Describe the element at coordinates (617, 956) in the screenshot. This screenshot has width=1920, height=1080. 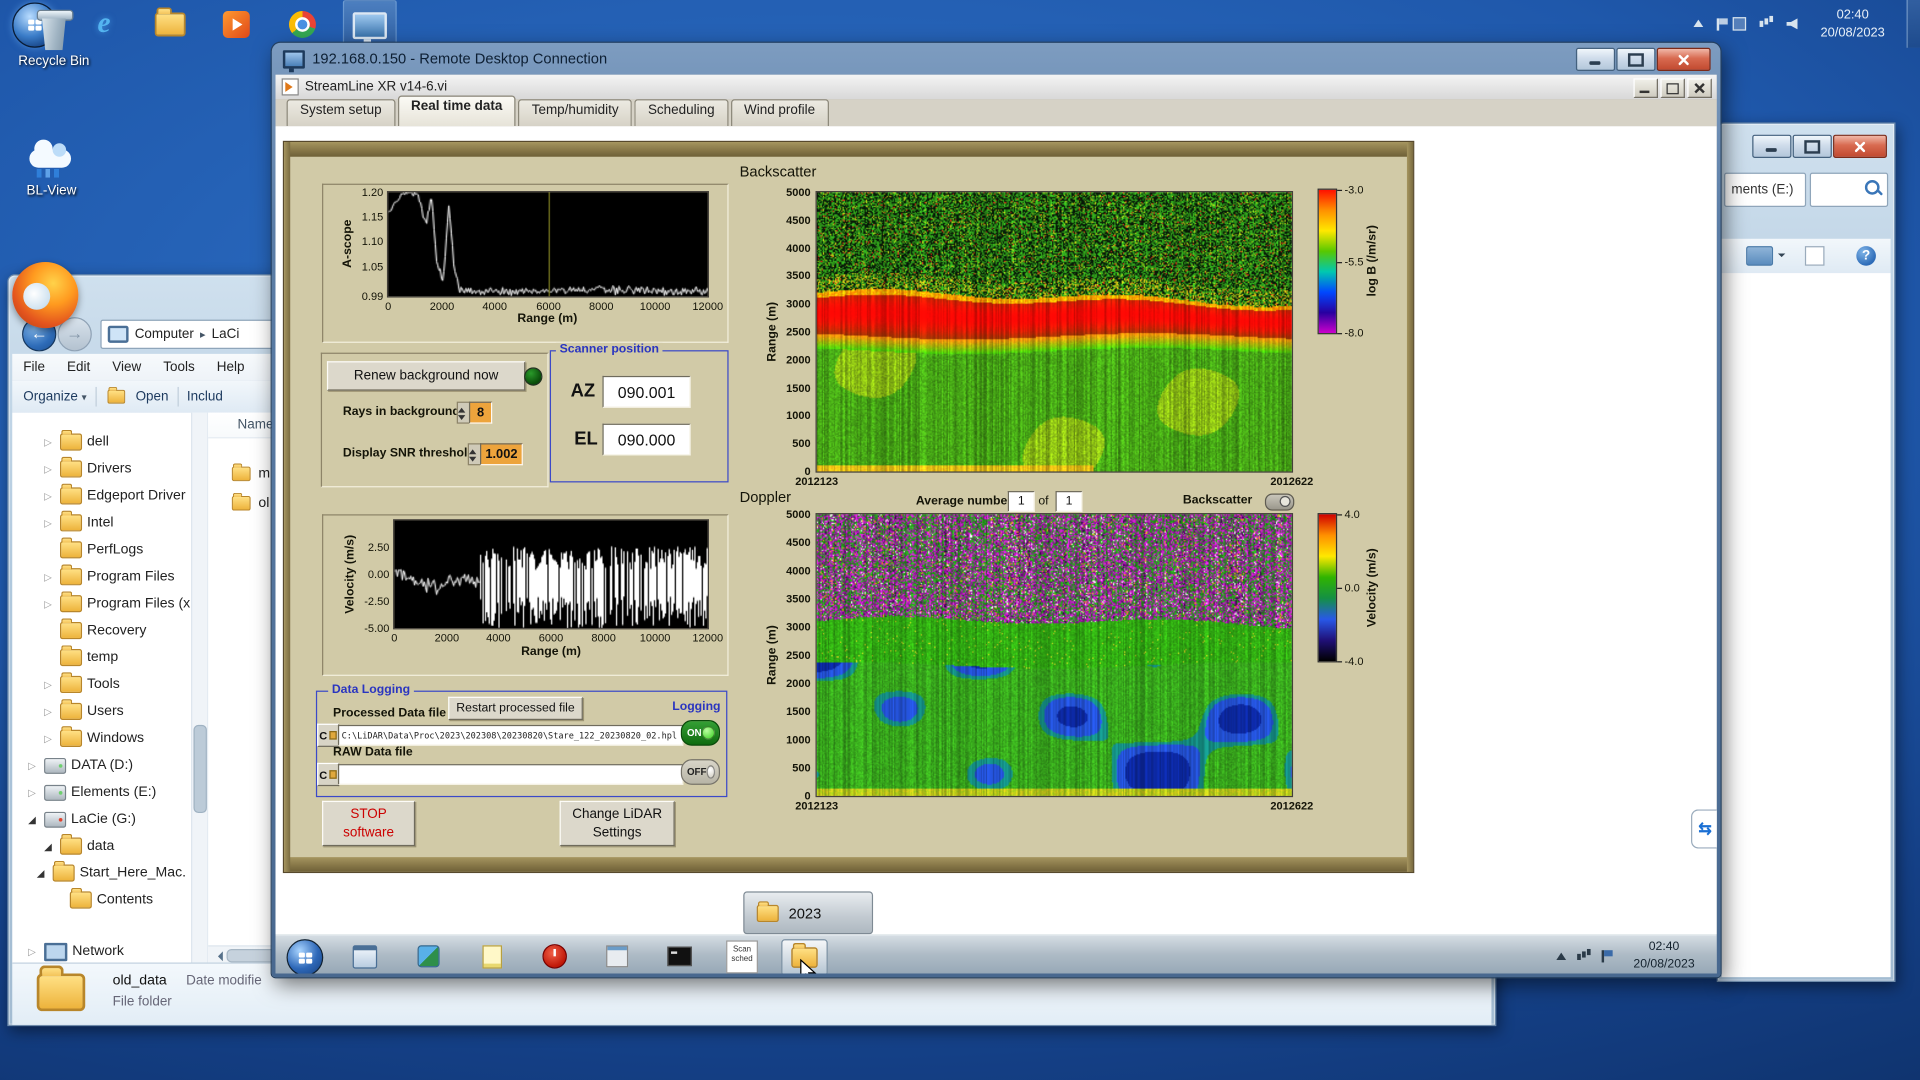
I see `taskbar-setup-button` at that location.